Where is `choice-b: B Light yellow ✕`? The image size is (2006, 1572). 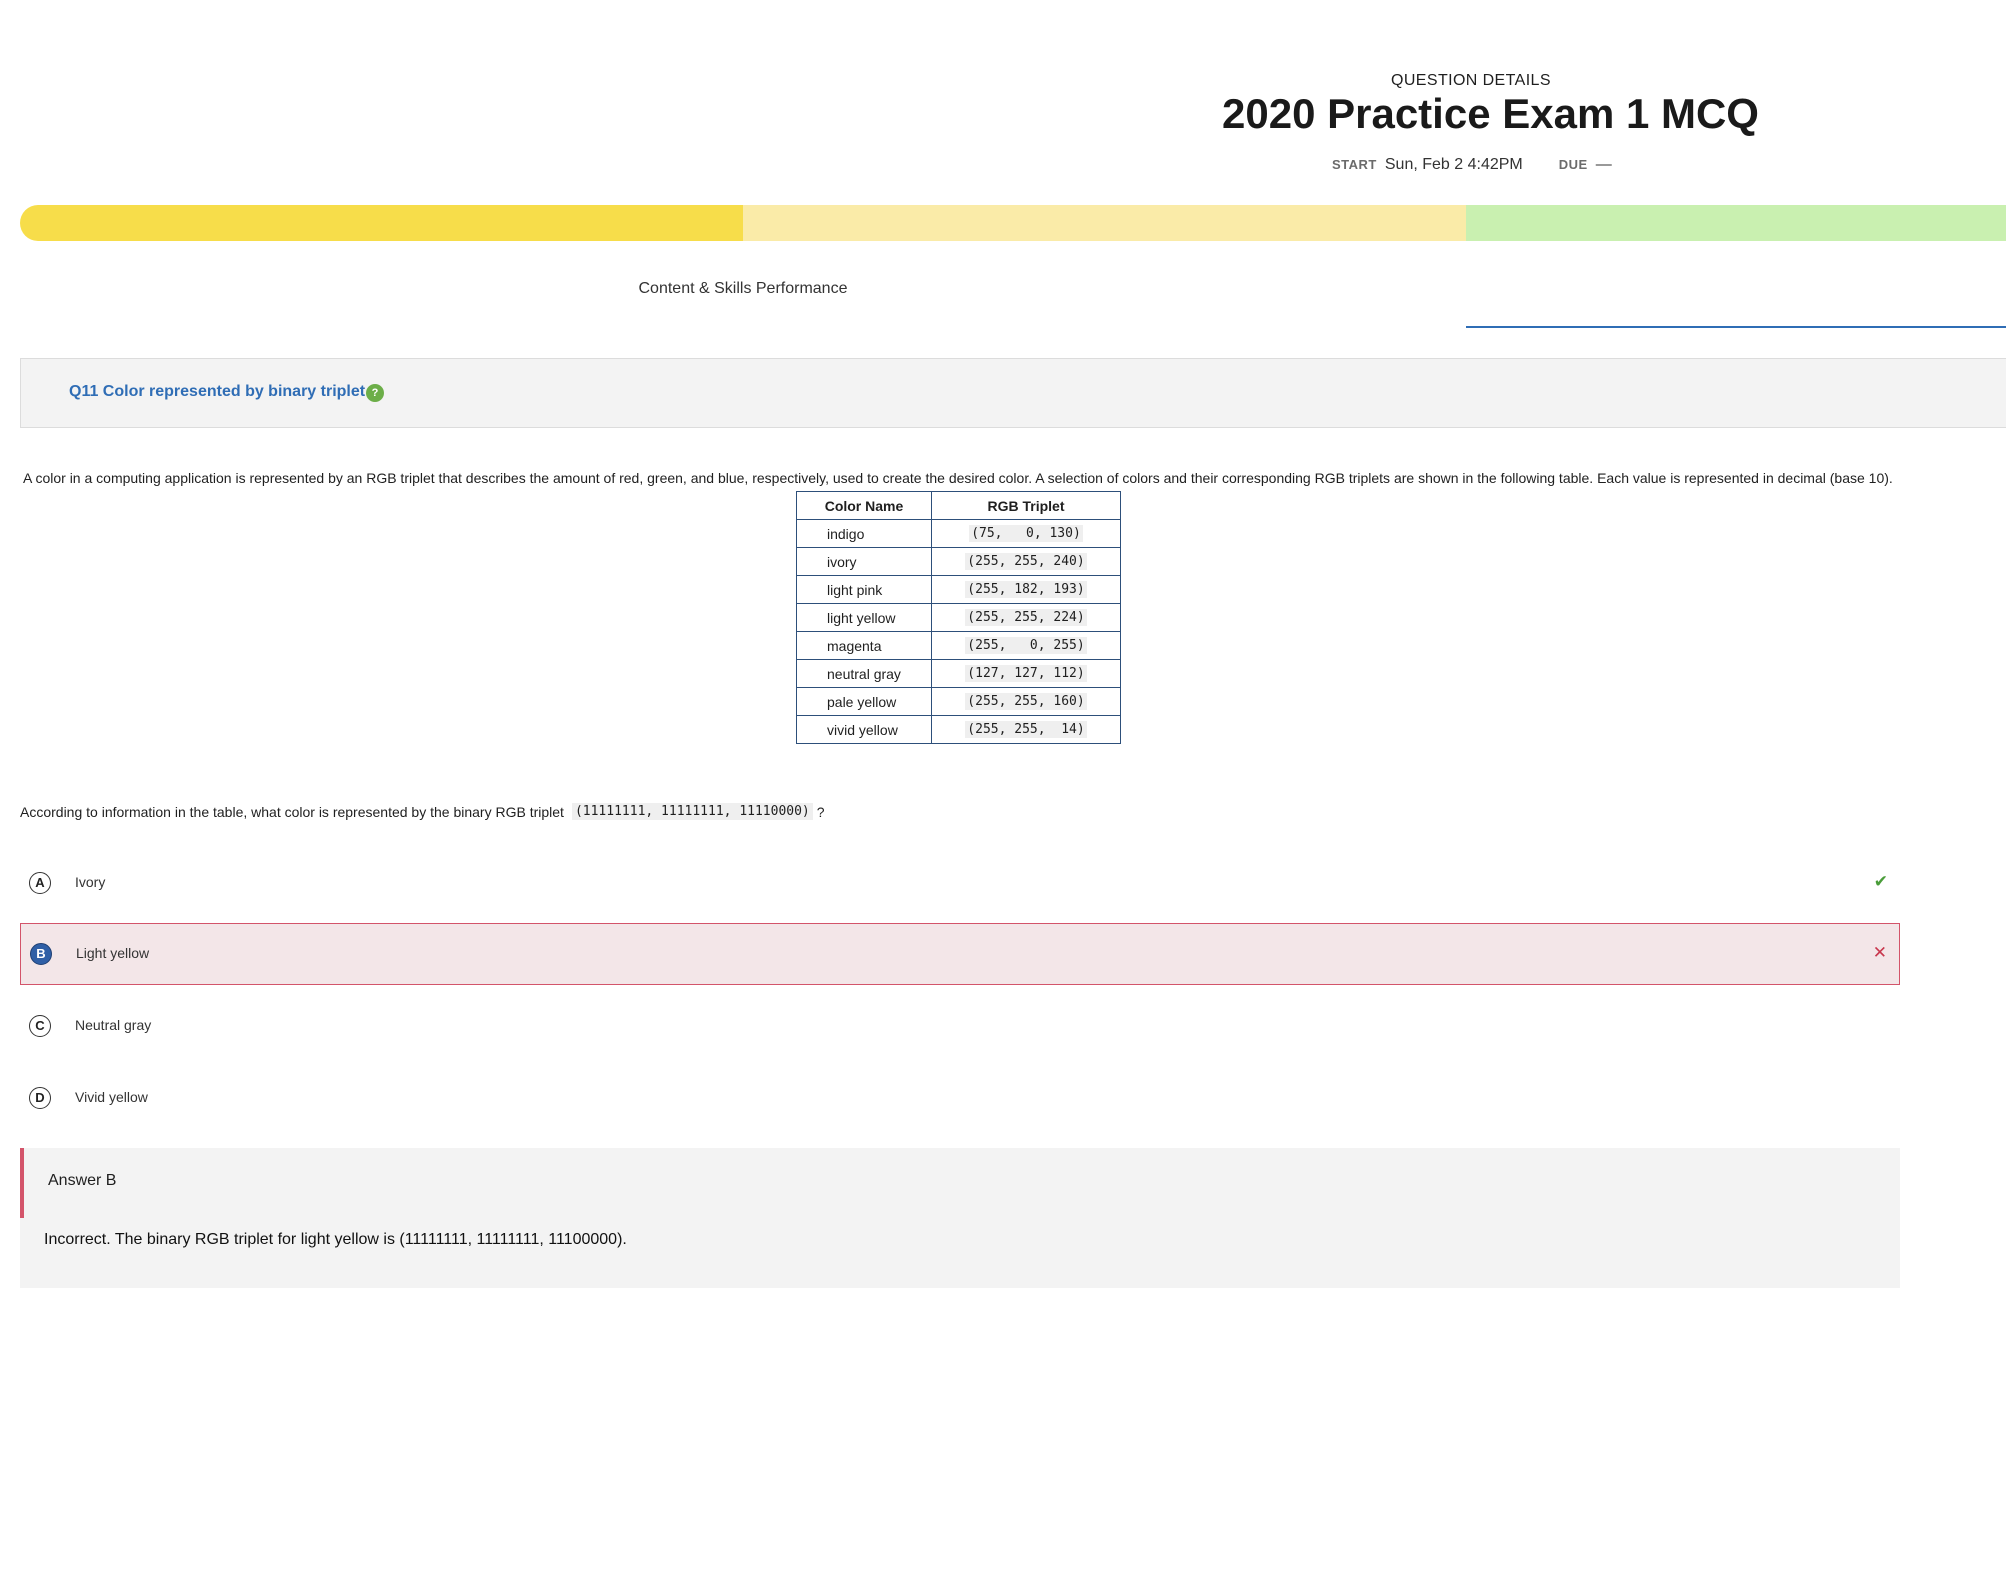 choice-b: B Light yellow ✕ is located at coordinates (960, 954).